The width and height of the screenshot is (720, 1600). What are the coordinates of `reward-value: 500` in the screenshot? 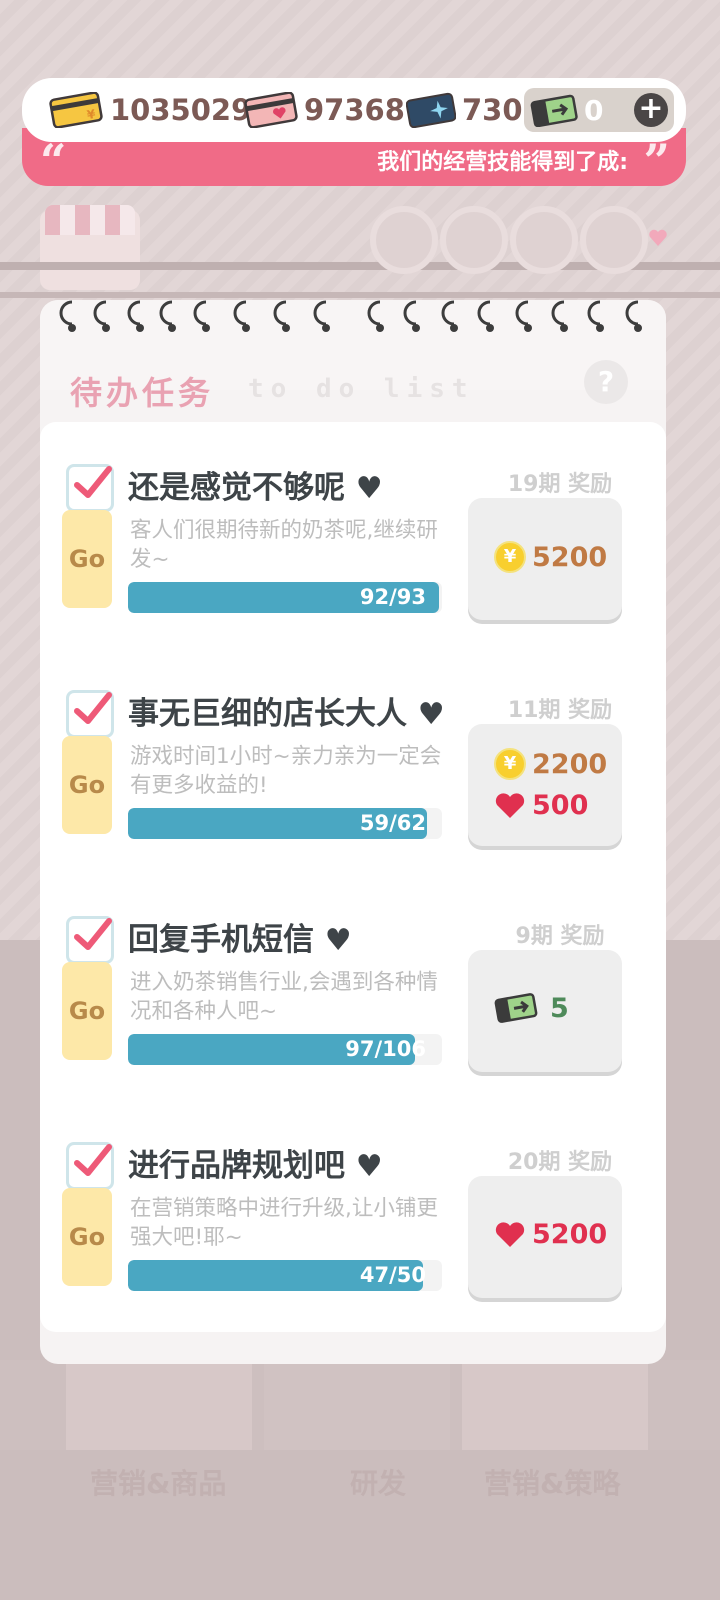 It's located at (560, 805).